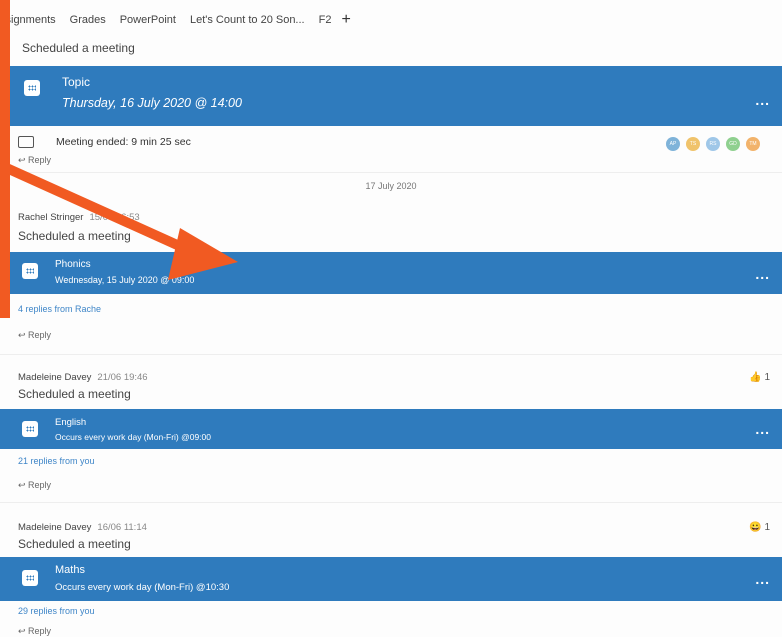 This screenshot has width=782, height=637. Describe the element at coordinates (325, 20) in the screenshot. I see `tab-f2: F2` at that location.